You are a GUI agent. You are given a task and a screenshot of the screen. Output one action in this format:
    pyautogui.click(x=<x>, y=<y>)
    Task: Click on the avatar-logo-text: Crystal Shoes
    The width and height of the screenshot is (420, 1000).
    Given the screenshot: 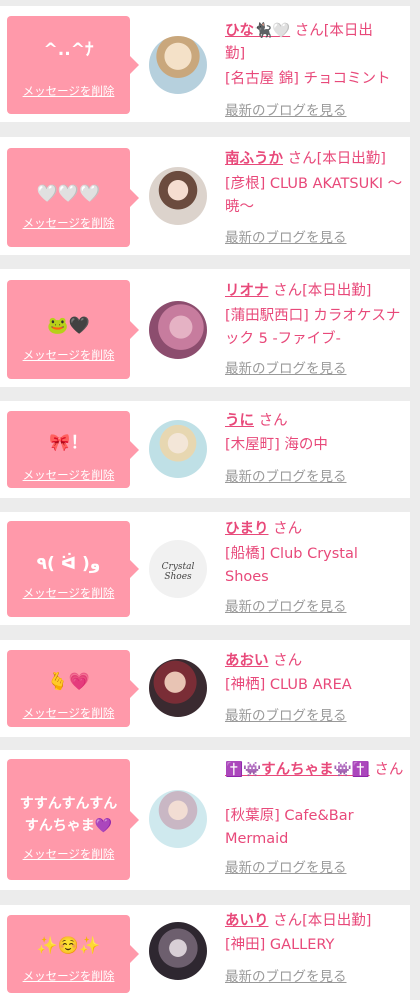 What is the action you would take?
    pyautogui.click(x=178, y=572)
    